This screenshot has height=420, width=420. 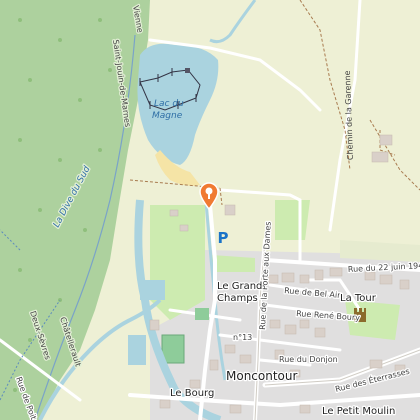 I want to click on place-label-le-bourg: Le Bourg, so click(x=192, y=393).